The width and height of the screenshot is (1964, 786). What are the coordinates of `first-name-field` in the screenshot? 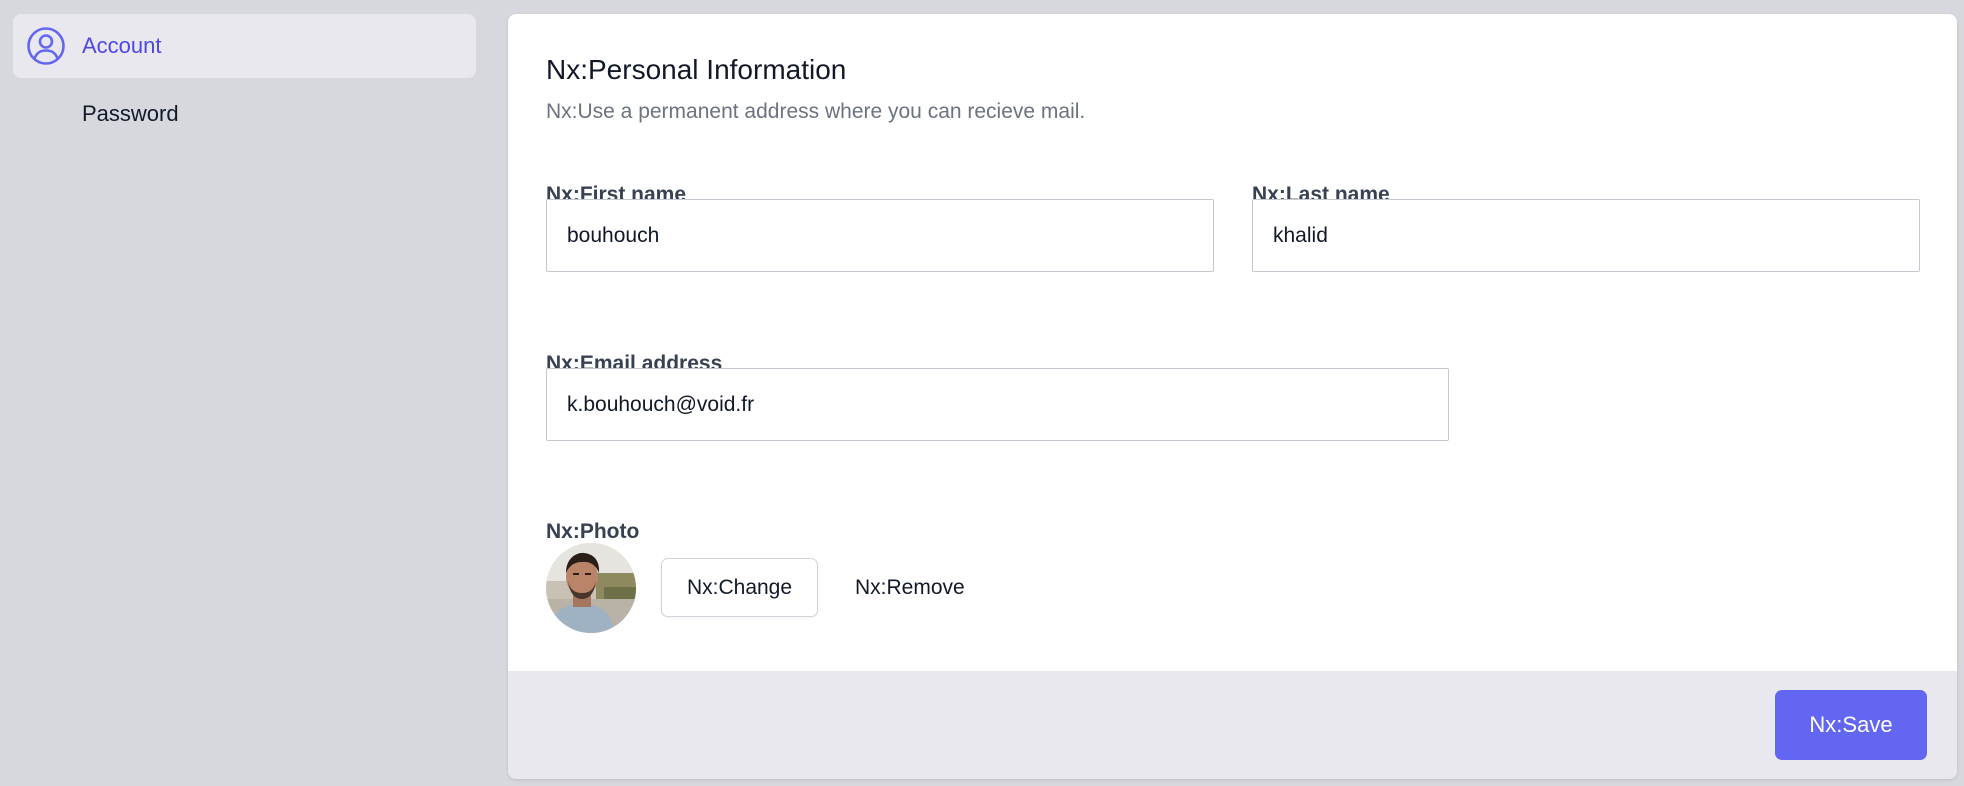 It's located at (880, 235).